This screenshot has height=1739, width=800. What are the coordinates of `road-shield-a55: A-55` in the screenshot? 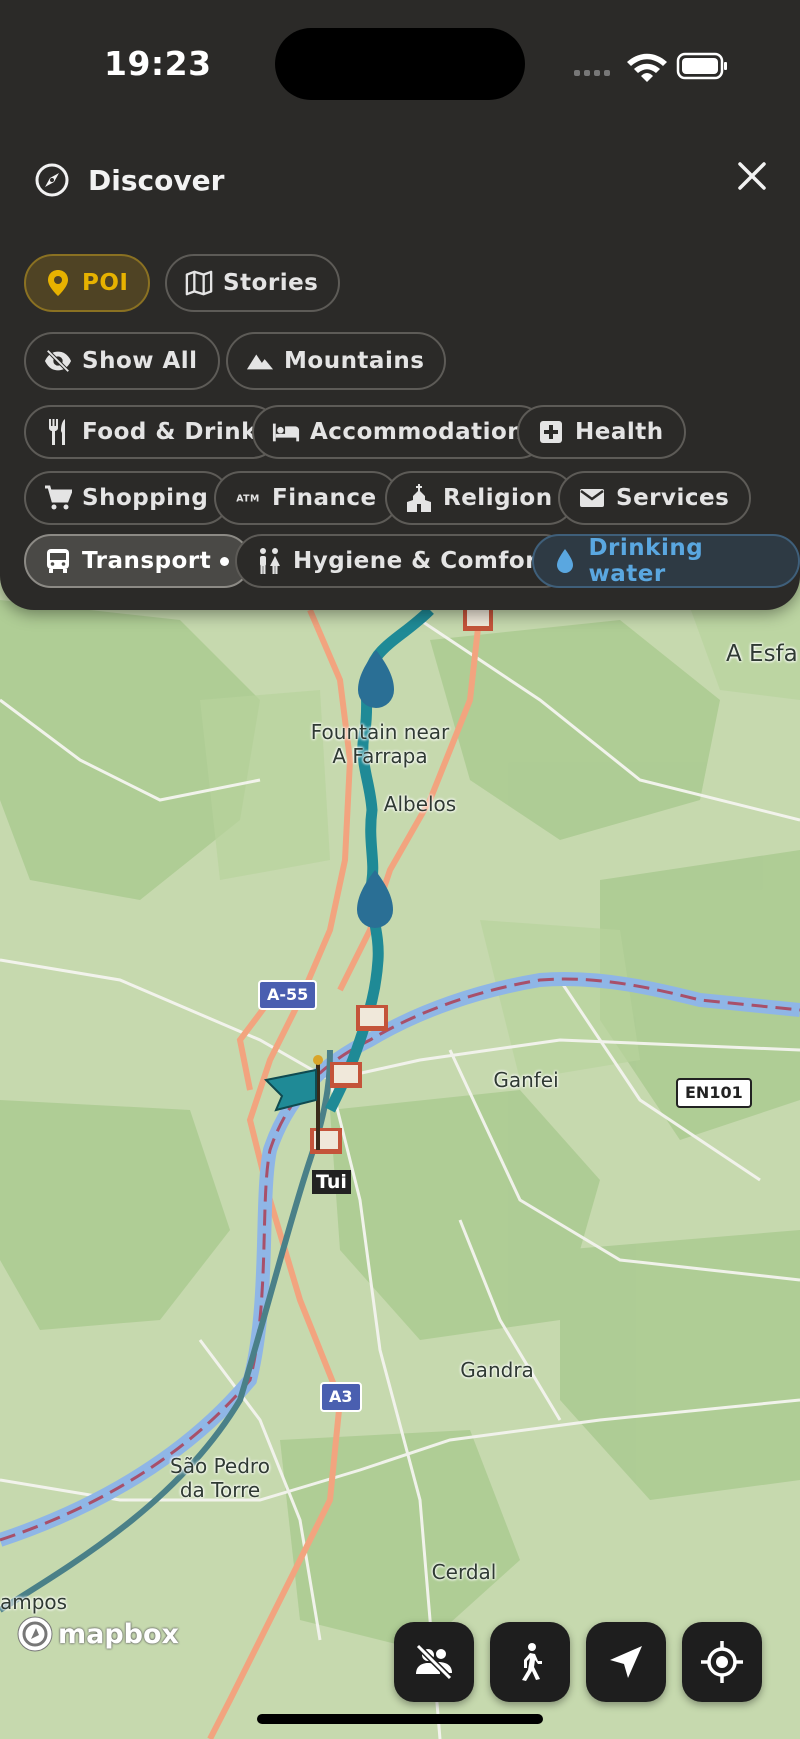 It's located at (288, 995).